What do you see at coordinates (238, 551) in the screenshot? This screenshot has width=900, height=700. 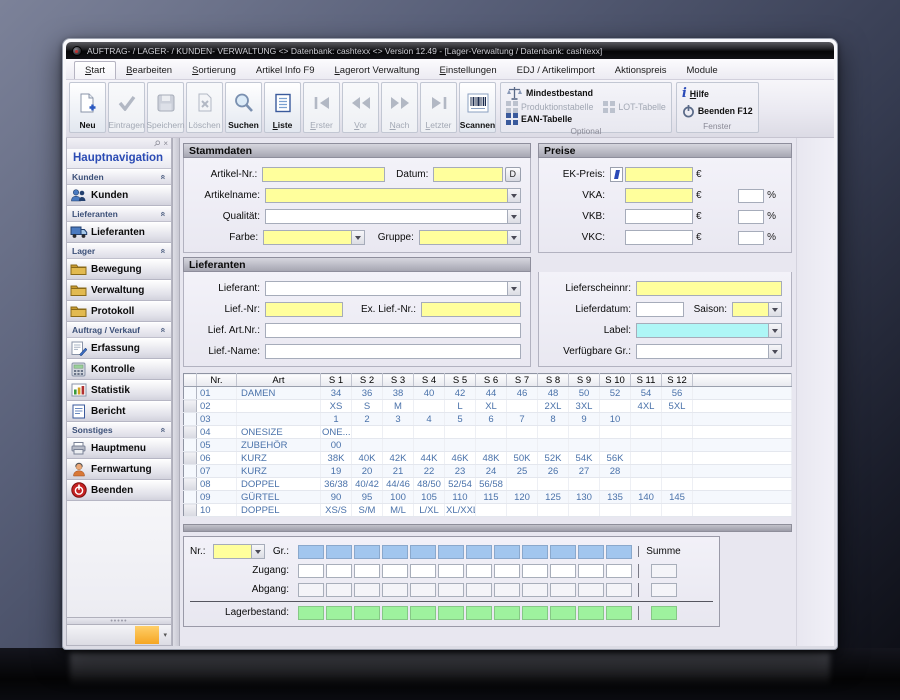 I see `bestand-nr-combo` at bounding box center [238, 551].